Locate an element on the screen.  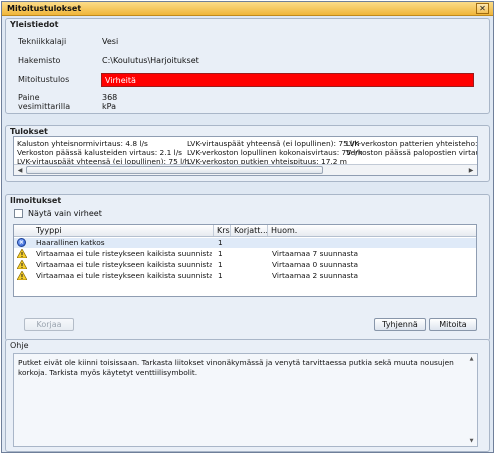
pressure-label: Paine vesimittarilla is located at coordinates (44, 102).